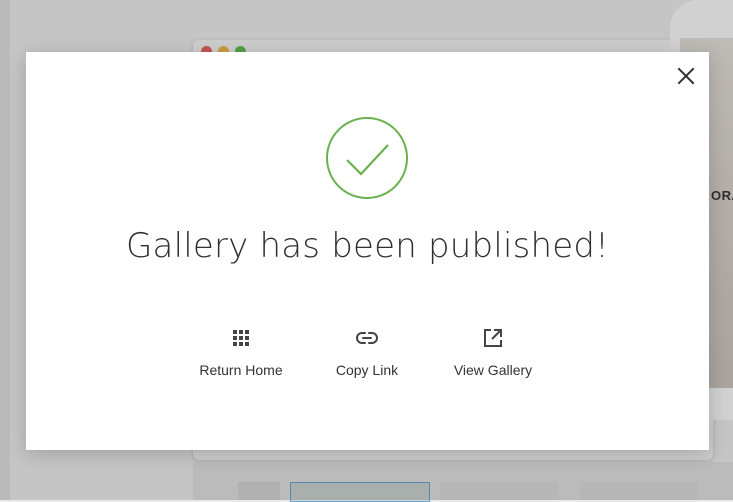 The height and width of the screenshot is (502, 733). Describe the element at coordinates (241, 370) in the screenshot. I see `return-home-label: Return Home` at that location.